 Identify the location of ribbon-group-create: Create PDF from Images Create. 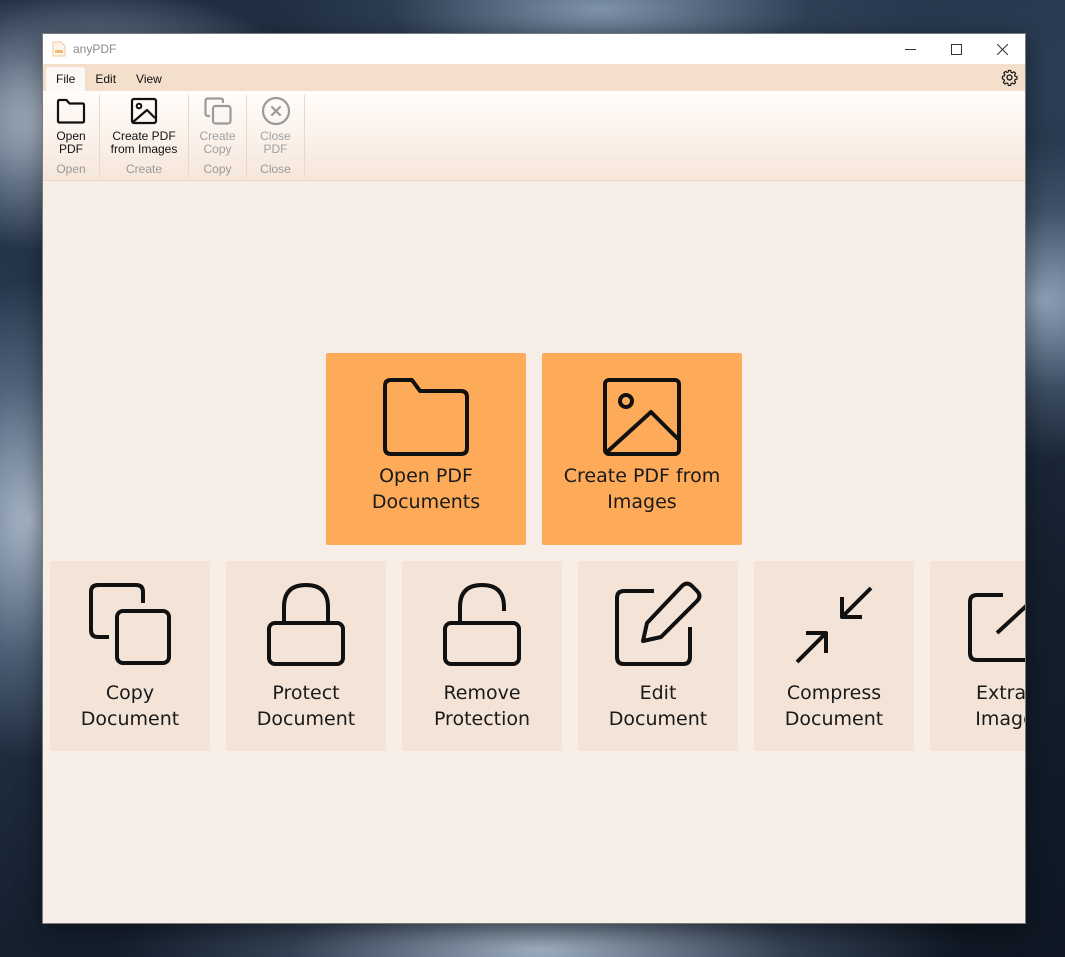
(144, 136).